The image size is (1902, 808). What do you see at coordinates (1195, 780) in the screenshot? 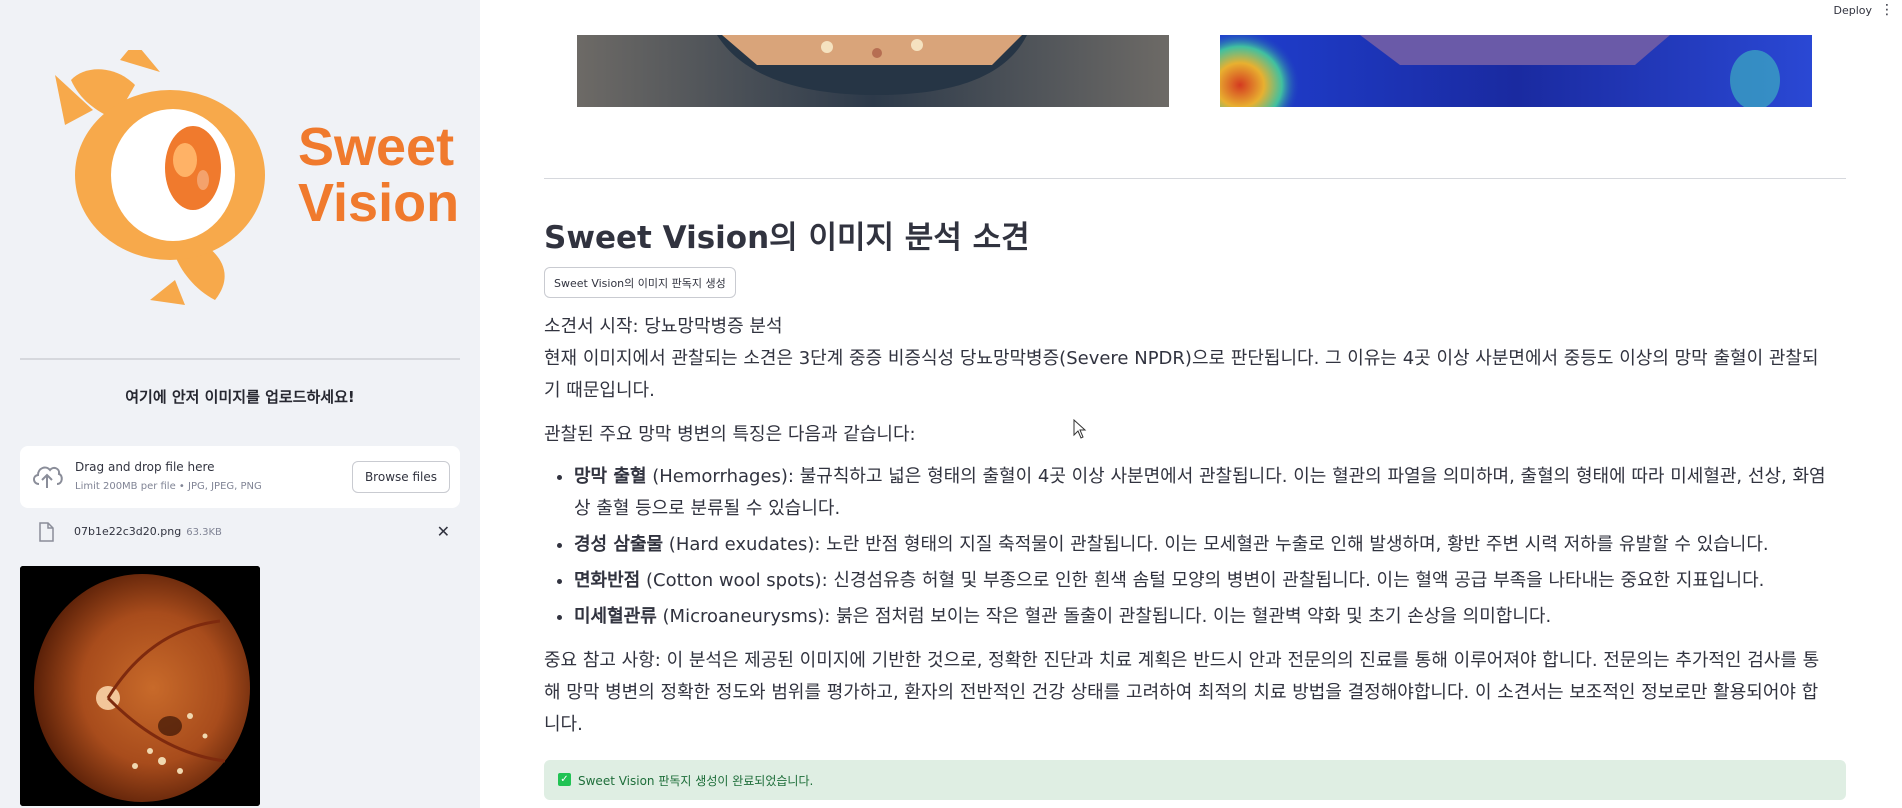
I see `success-alert: ✓ Sweet Vision 판독지 생성이 완료되었습니다.` at bounding box center [1195, 780].